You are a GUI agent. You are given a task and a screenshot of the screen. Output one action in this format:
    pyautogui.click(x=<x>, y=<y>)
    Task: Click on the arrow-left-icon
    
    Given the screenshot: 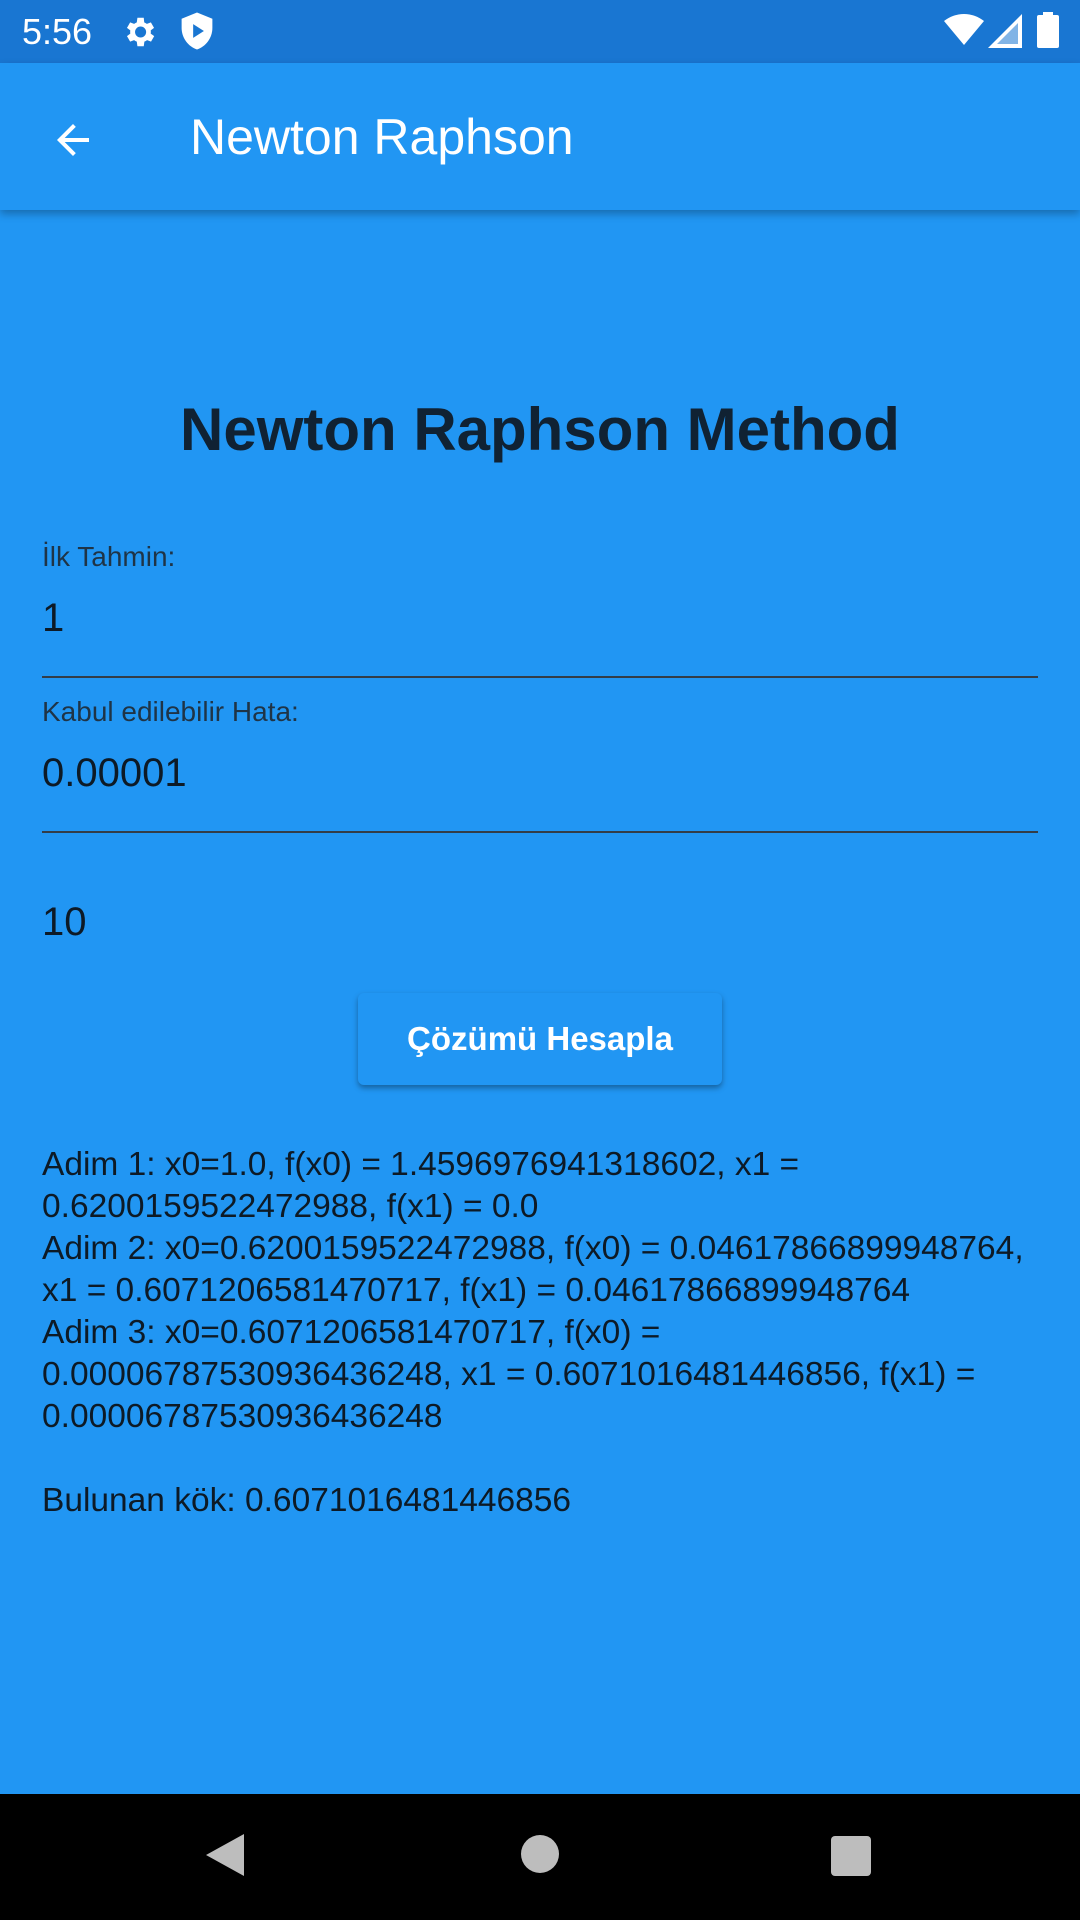 What is the action you would take?
    pyautogui.click(x=73, y=140)
    